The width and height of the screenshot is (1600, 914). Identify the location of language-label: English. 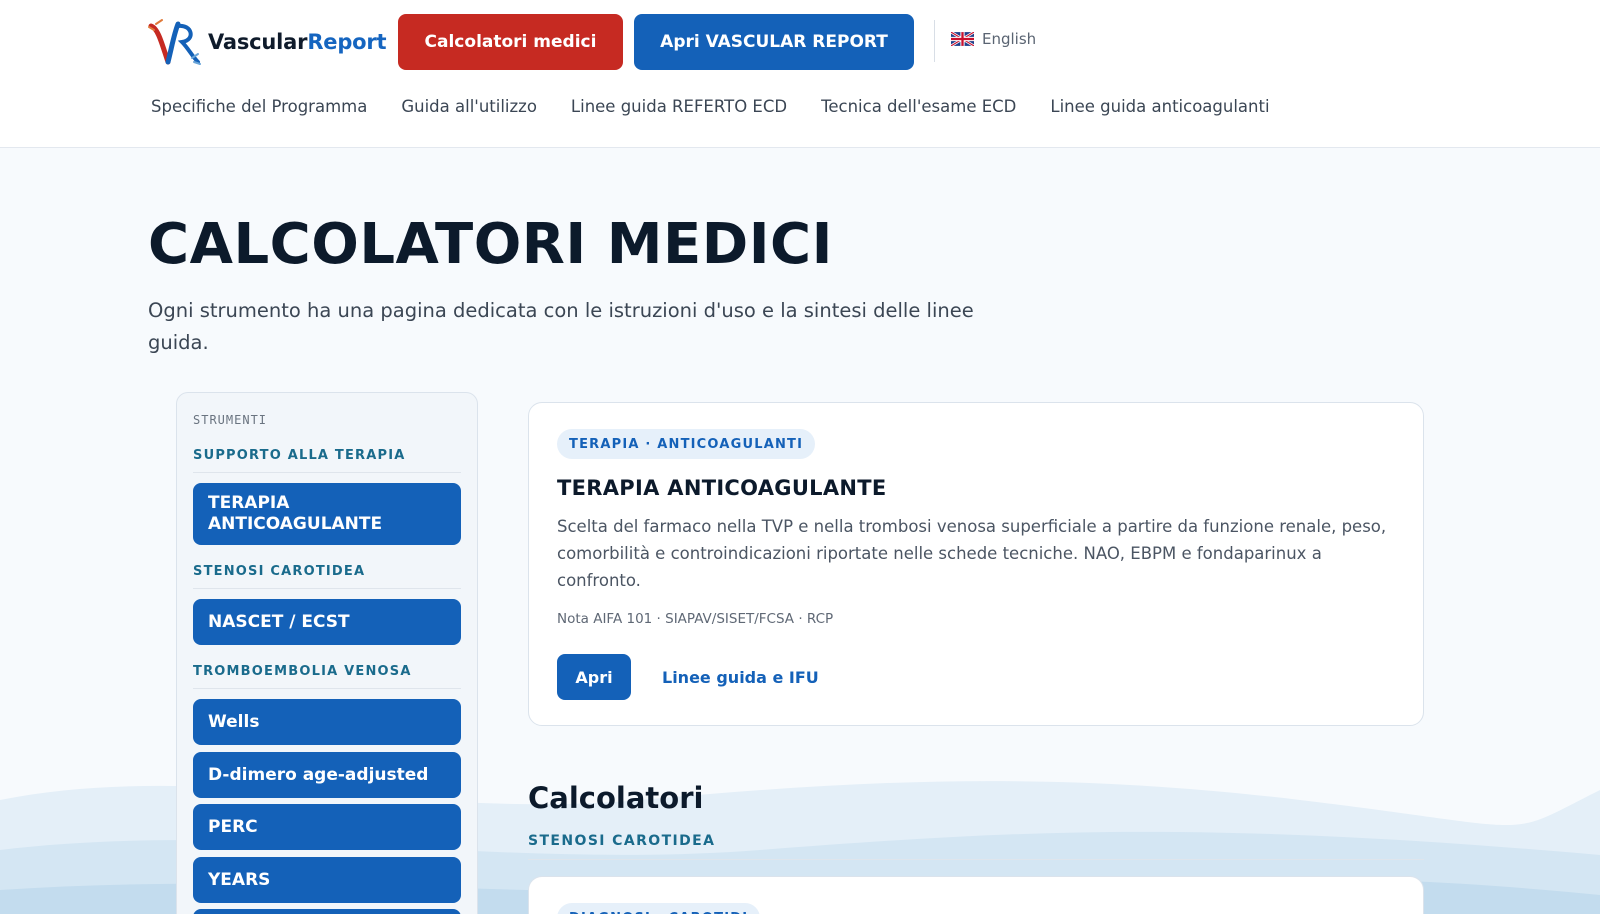
(1009, 39).